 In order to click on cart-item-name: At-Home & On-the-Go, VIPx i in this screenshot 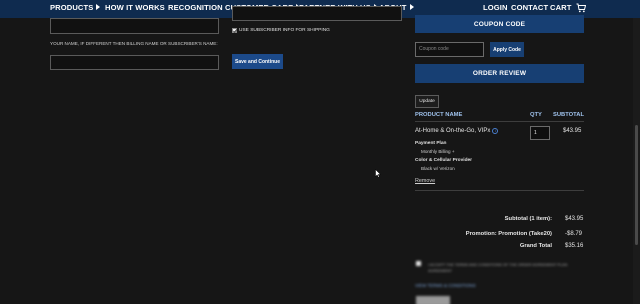, I will do `click(457, 131)`.